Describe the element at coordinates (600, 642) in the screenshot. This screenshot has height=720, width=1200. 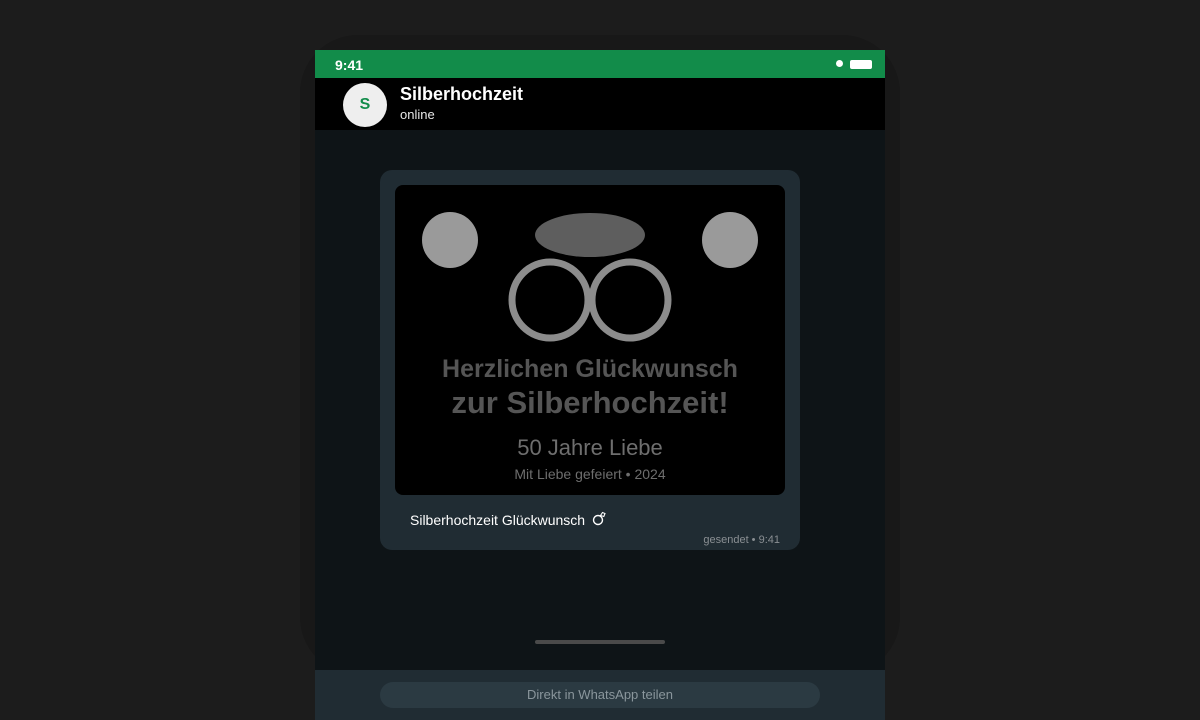
I see `home-indicator` at that location.